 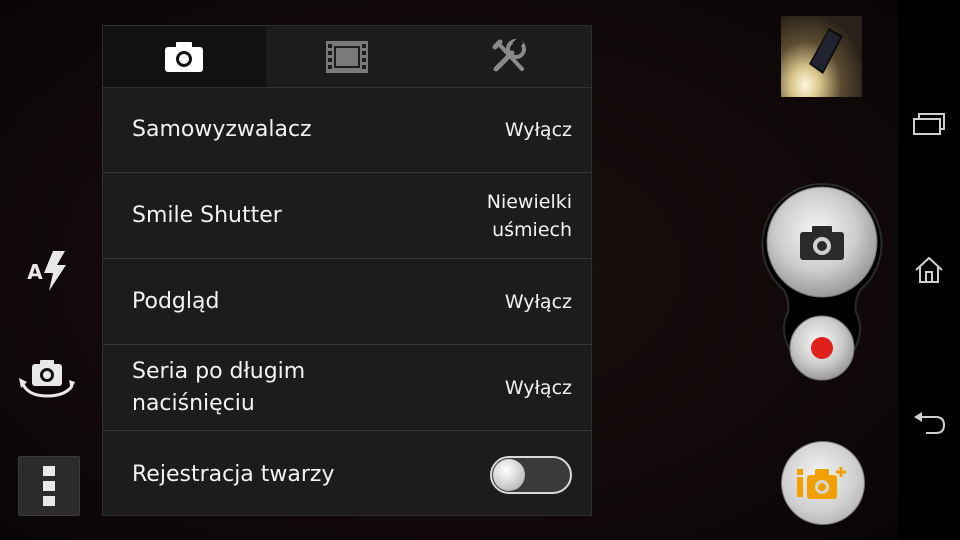 I want to click on setting-value-line: Niewielki, so click(x=529, y=202).